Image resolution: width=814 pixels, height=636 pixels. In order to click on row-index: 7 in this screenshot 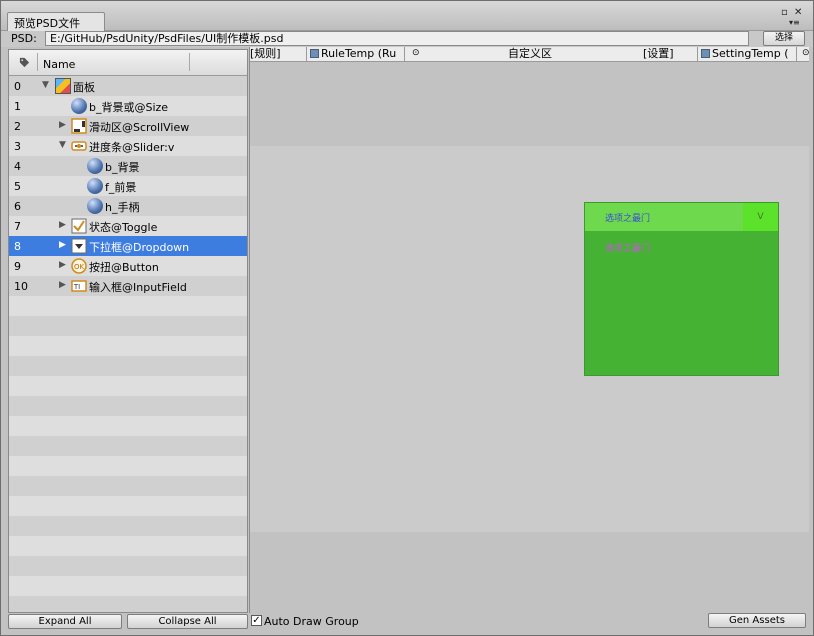, I will do `click(17, 226)`.